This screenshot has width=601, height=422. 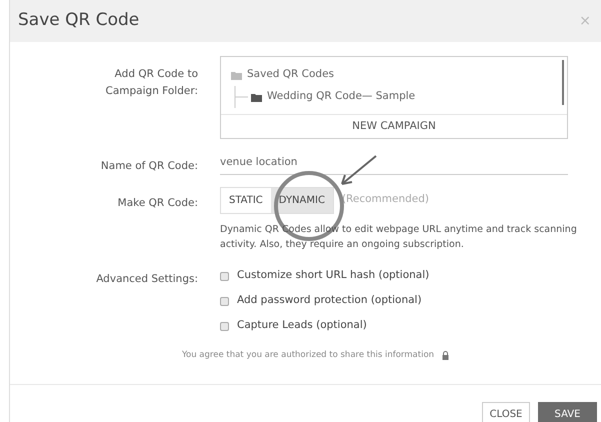 What do you see at coordinates (149, 166) in the screenshot?
I see `field-label: Name of QR Code:` at bounding box center [149, 166].